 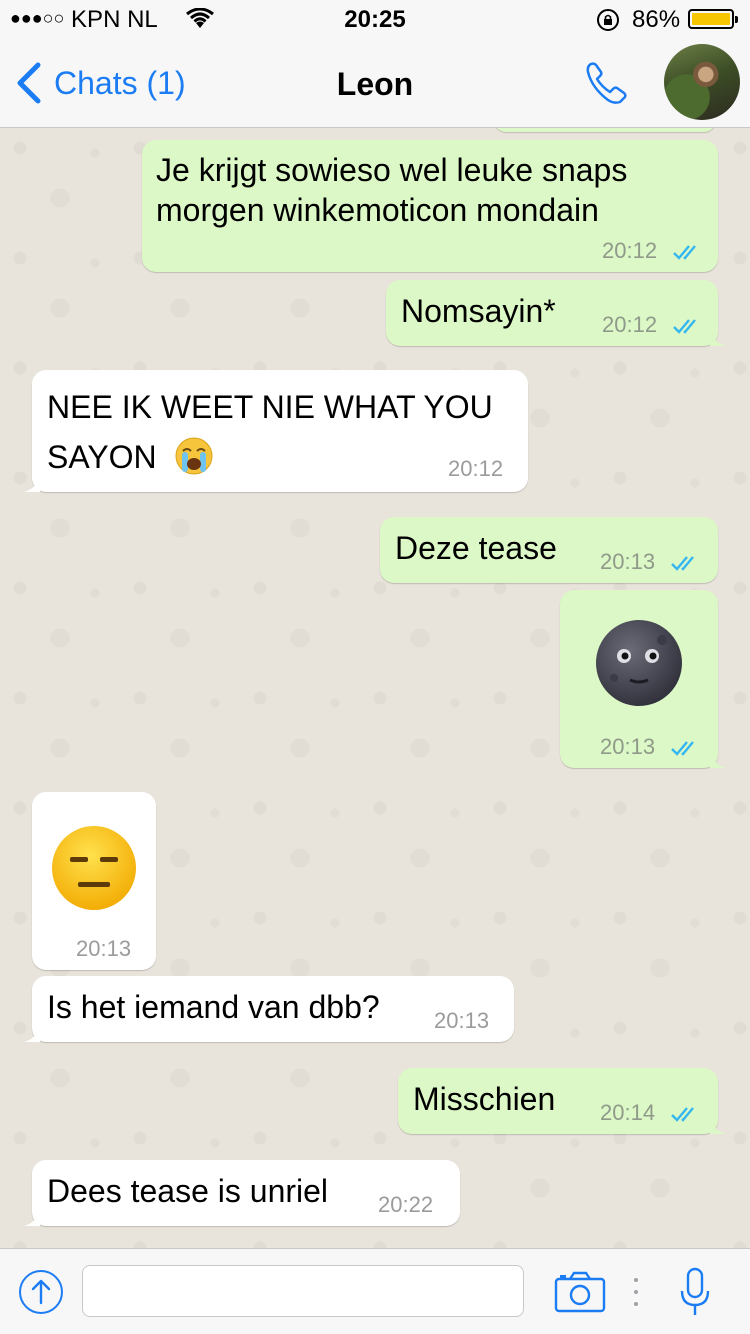 I want to click on contact-avatar, so click(x=702, y=82).